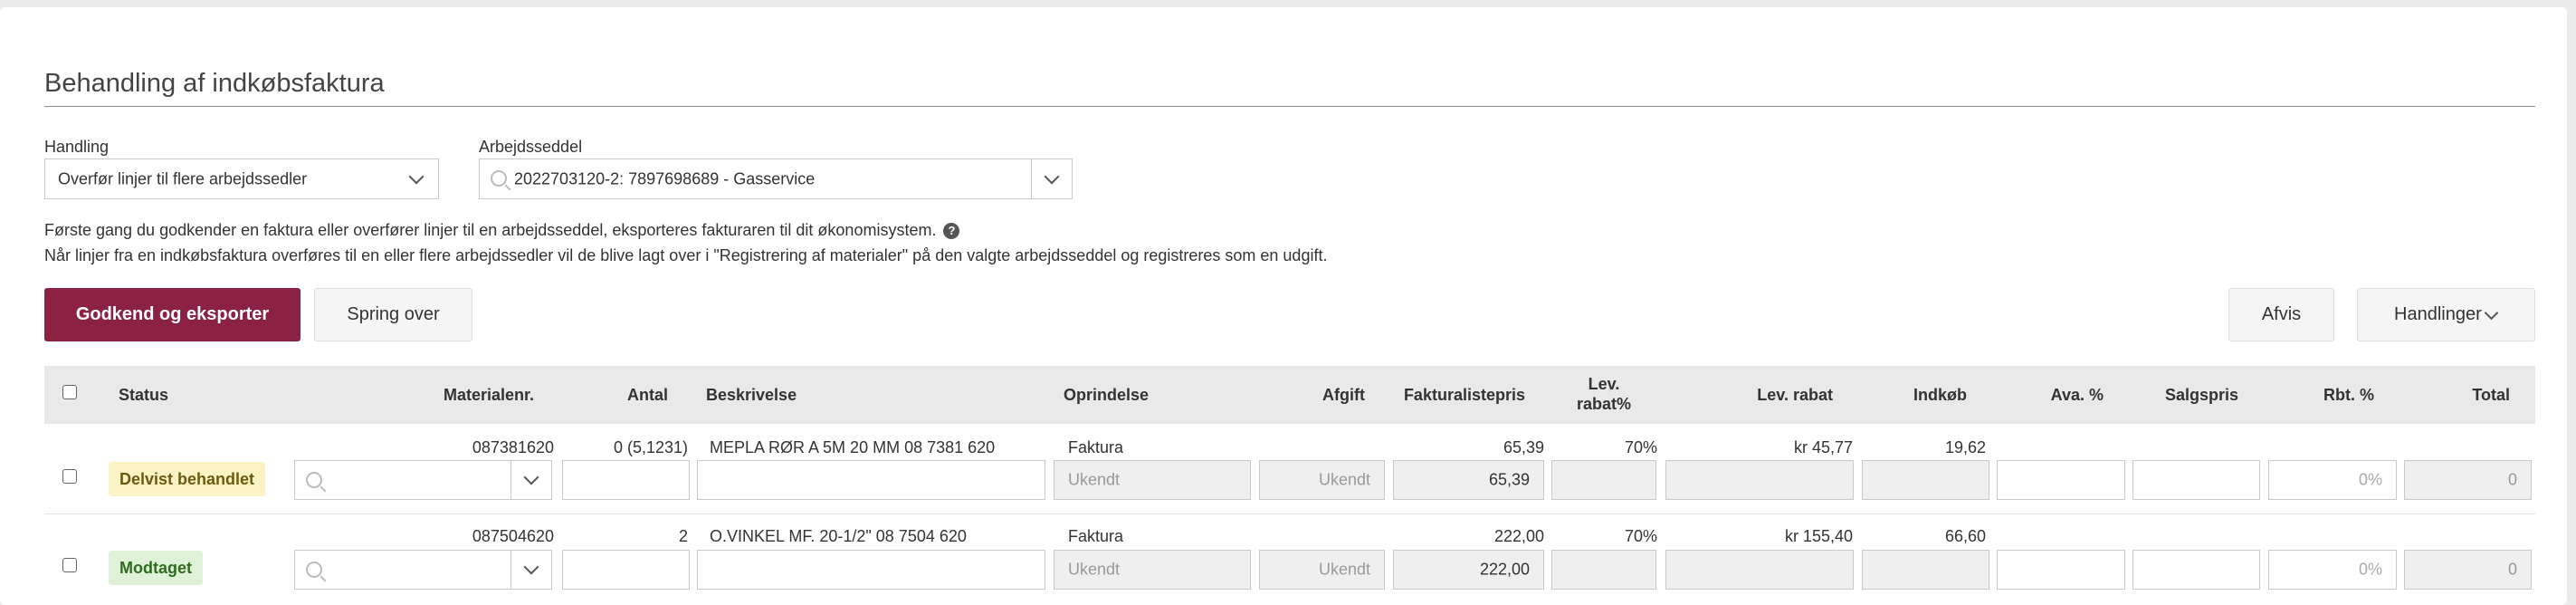  Describe the element at coordinates (2348, 395) in the screenshot. I see `col-rbt: Rbt. %` at that location.